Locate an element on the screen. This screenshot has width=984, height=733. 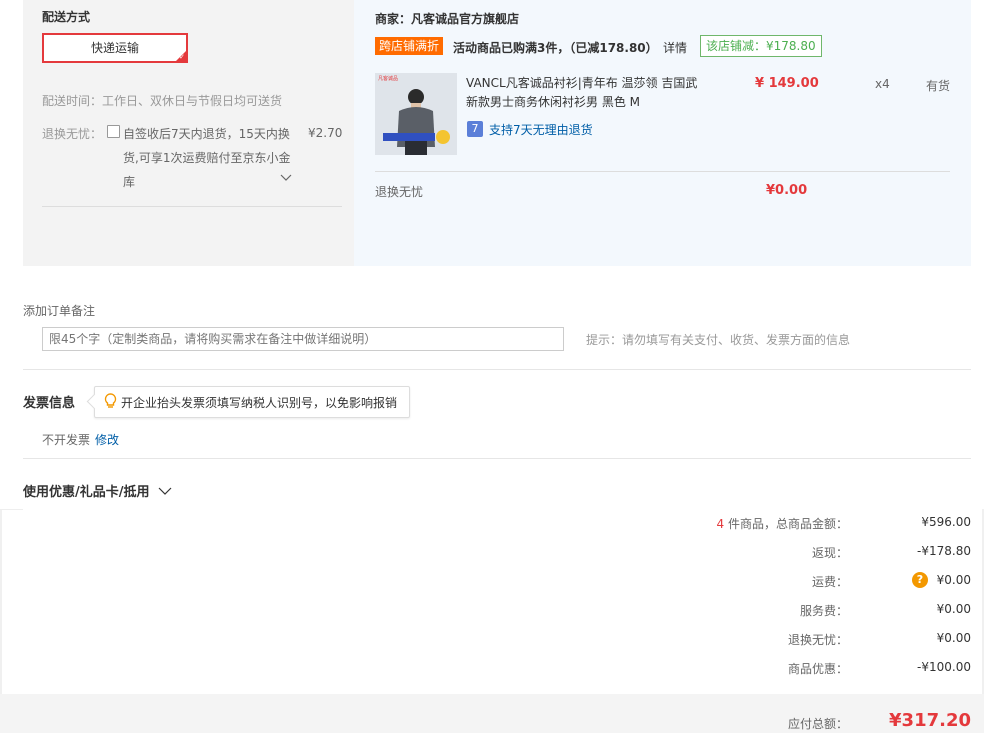
order-note-title: 添加订单备注 is located at coordinates (59, 311).